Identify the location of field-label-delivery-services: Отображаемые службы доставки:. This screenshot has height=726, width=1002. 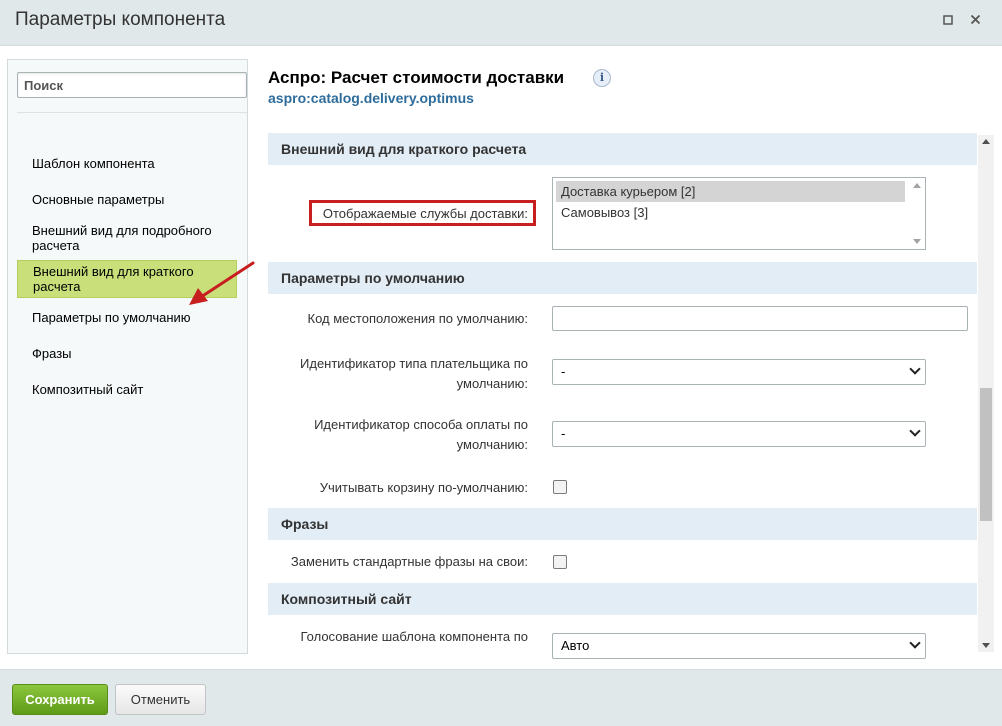
(425, 213).